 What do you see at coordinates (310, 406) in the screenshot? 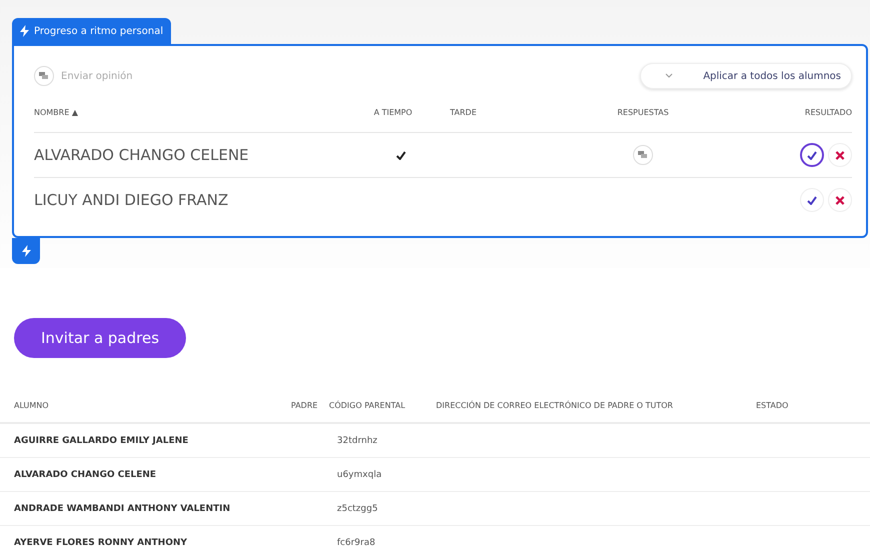
I see `column-header: PADRE` at bounding box center [310, 406].